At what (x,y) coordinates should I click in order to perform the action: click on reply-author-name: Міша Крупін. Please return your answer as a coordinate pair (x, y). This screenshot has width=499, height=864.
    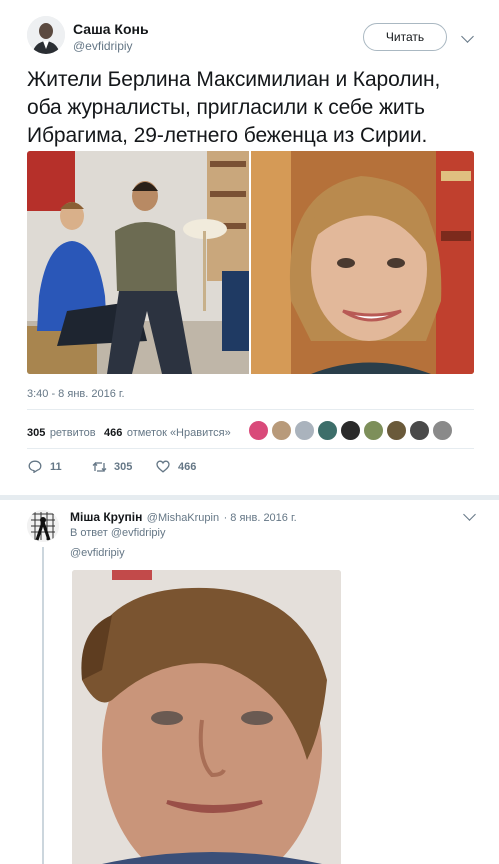
    Looking at the image, I should click on (106, 517).